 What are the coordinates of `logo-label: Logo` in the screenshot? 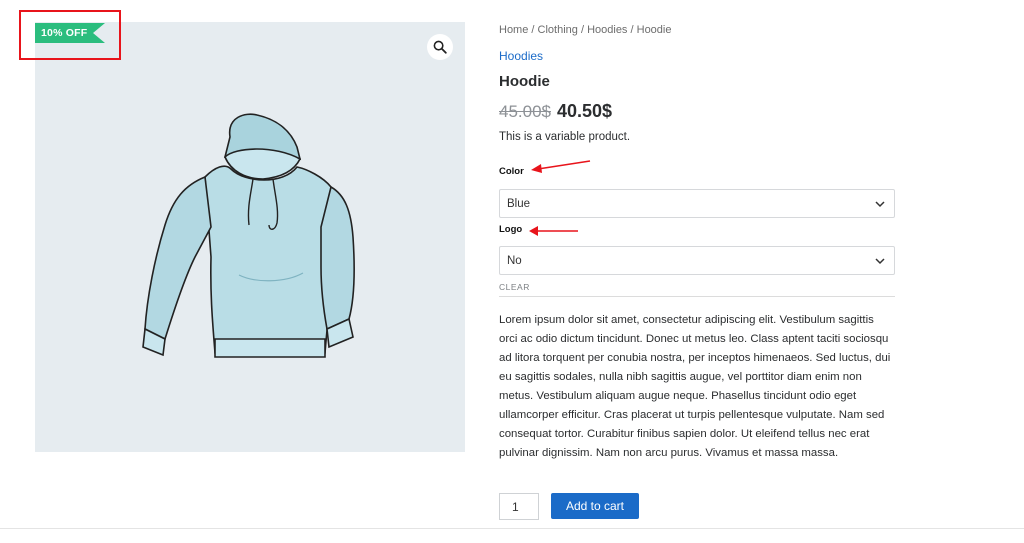 It's located at (511, 229).